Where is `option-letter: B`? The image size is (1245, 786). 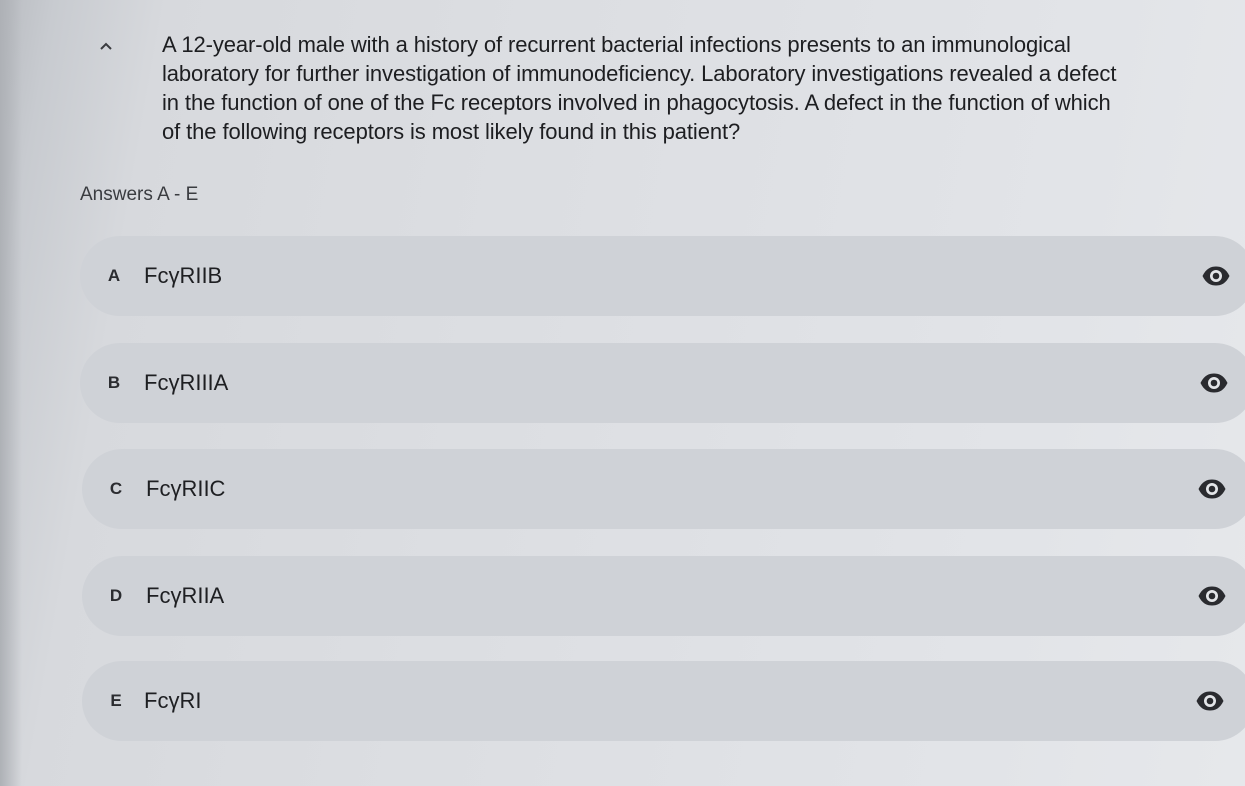 option-letter: B is located at coordinates (114, 382).